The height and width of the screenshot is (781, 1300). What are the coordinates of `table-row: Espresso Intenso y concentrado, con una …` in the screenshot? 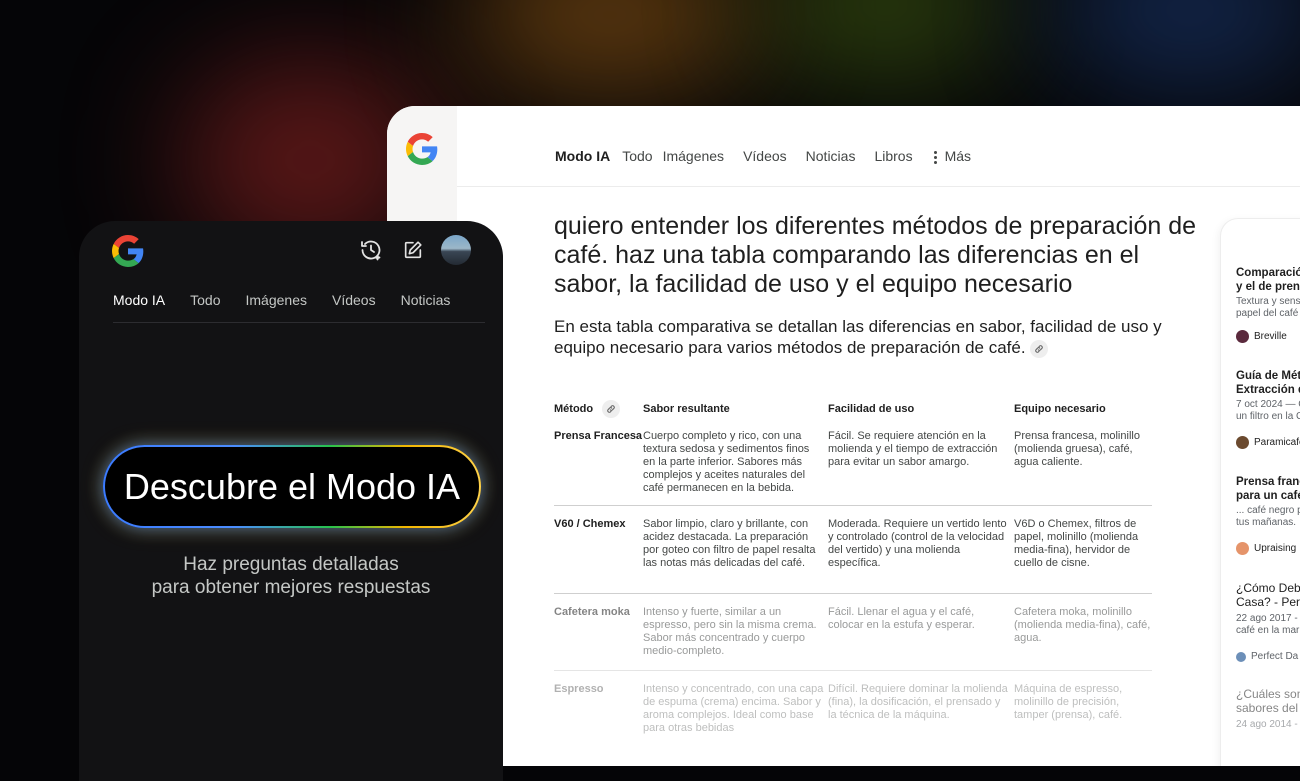 It's located at (853, 709).